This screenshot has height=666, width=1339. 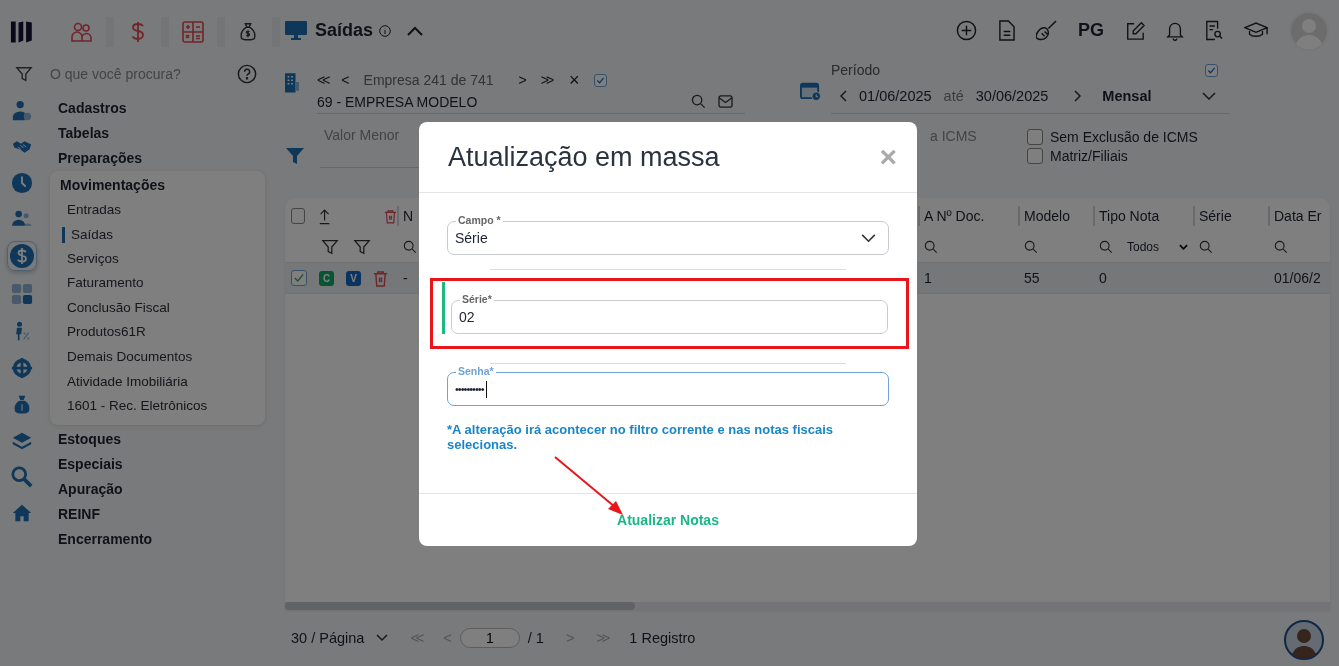 I want to click on end-date: 30/06/2025, so click(x=1012, y=95).